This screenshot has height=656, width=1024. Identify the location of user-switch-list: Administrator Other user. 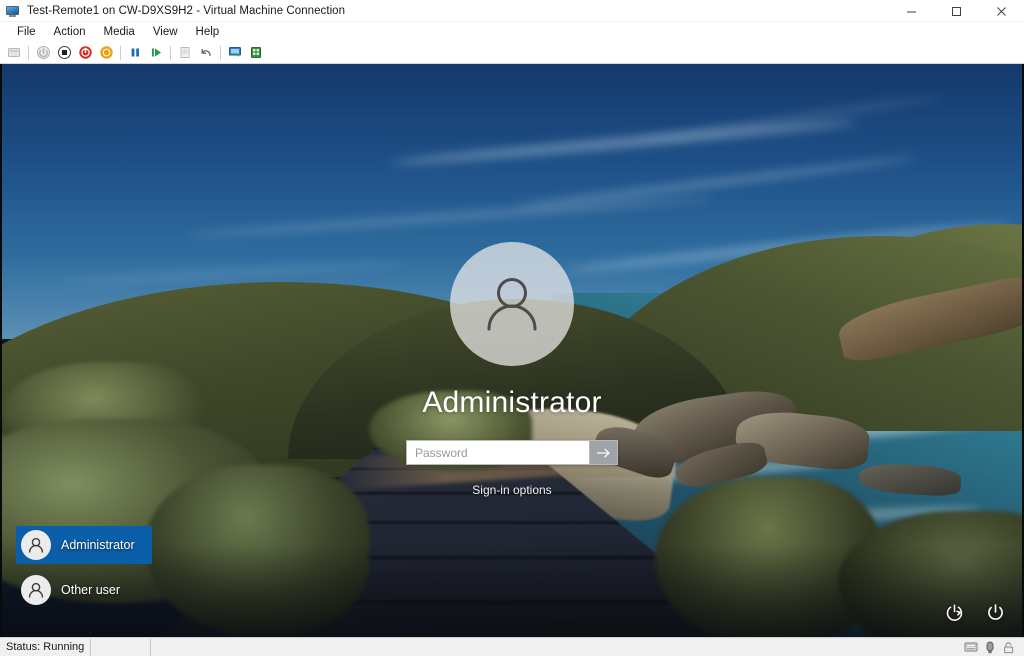
(84, 567).